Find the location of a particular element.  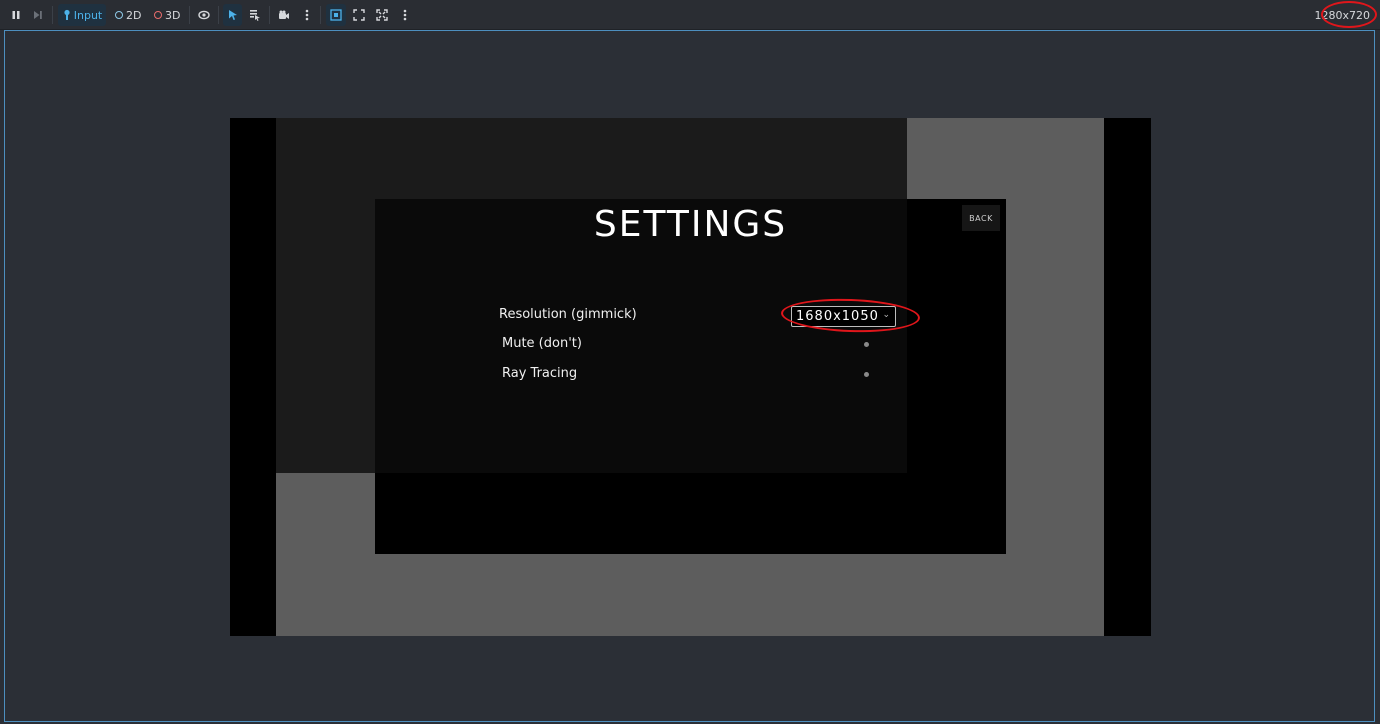

mode-3d-label: 3D is located at coordinates (173, 15).